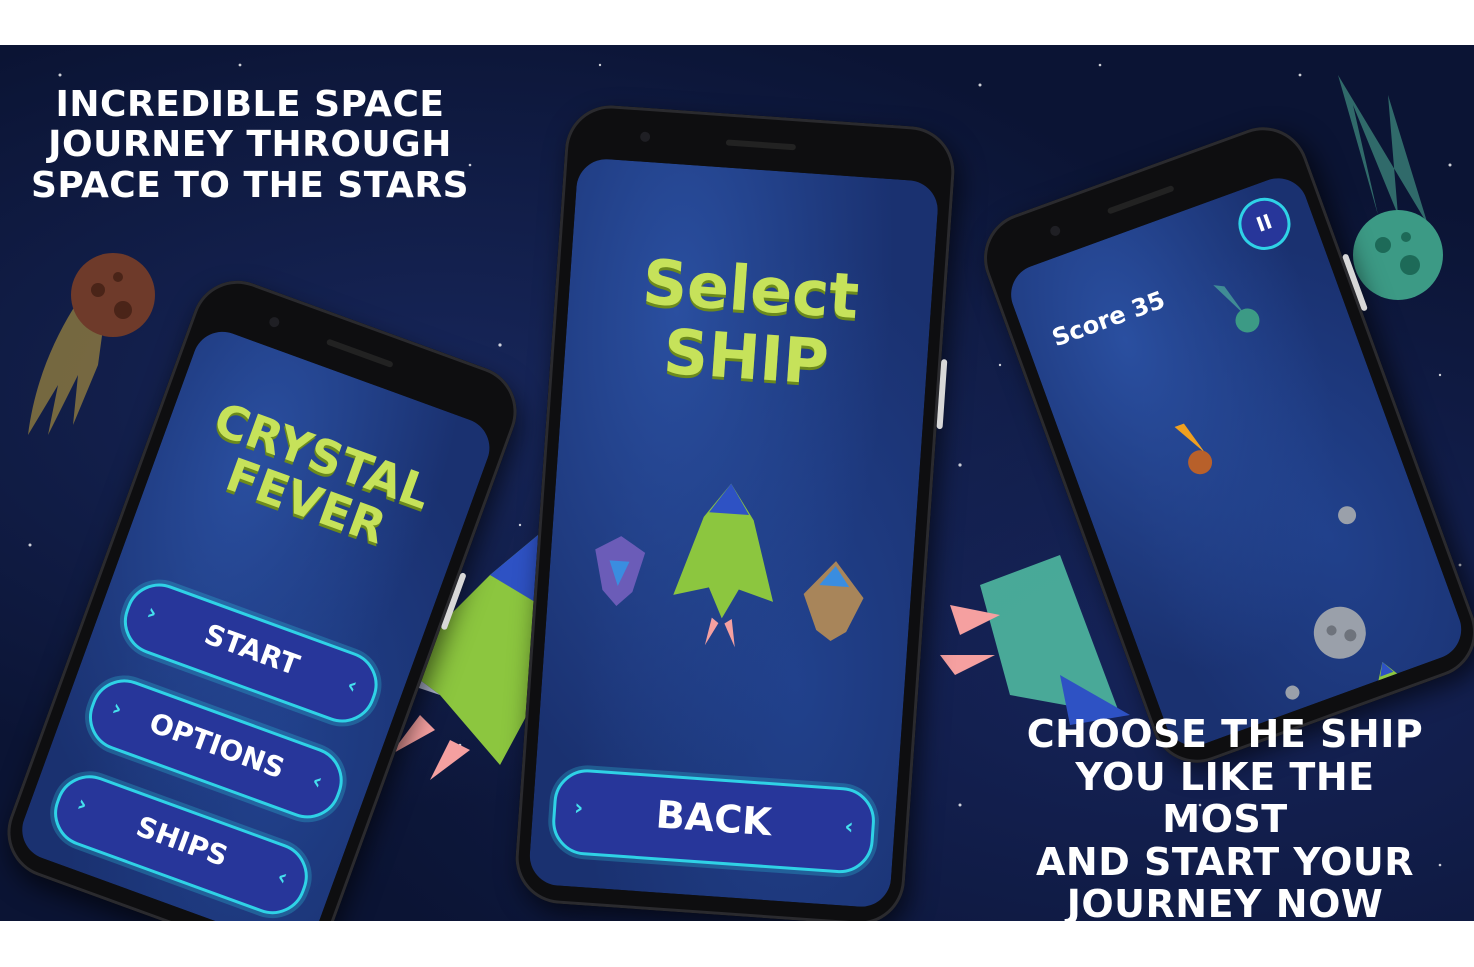 The height and width of the screenshot is (967, 1474). I want to click on options-button-label: OPTIONS, so click(217, 745).